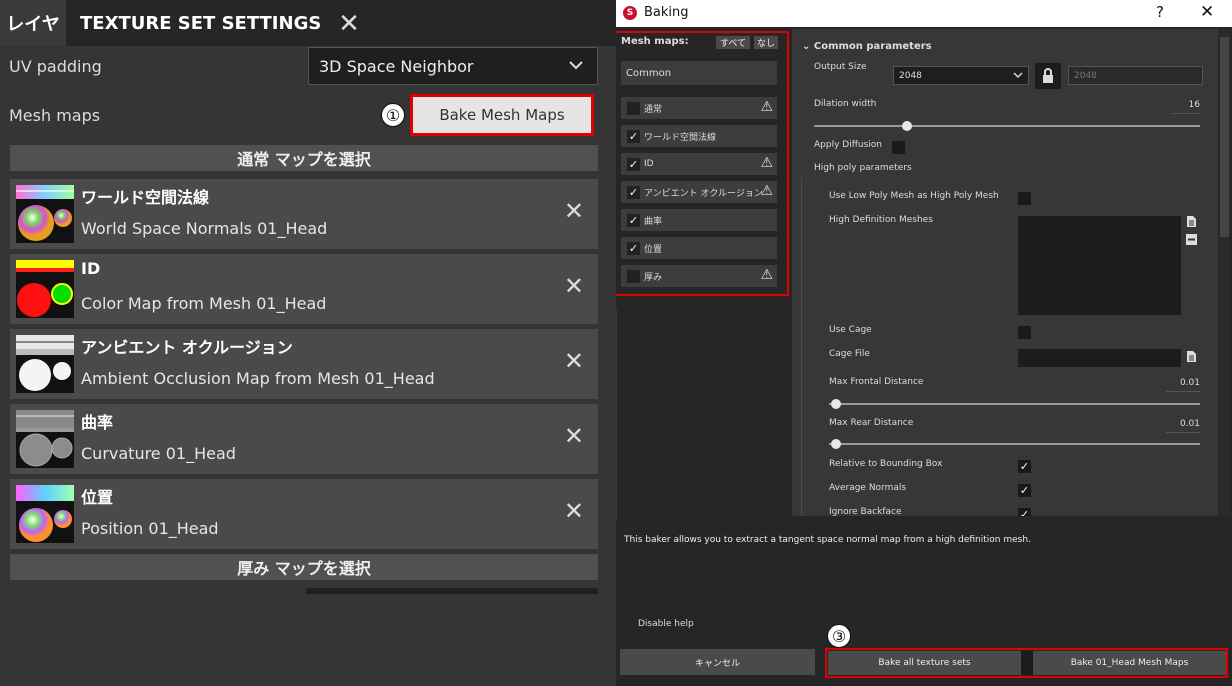 The height and width of the screenshot is (686, 1232). What do you see at coordinates (699, 73) in the screenshot?
I see `common-item: Common` at bounding box center [699, 73].